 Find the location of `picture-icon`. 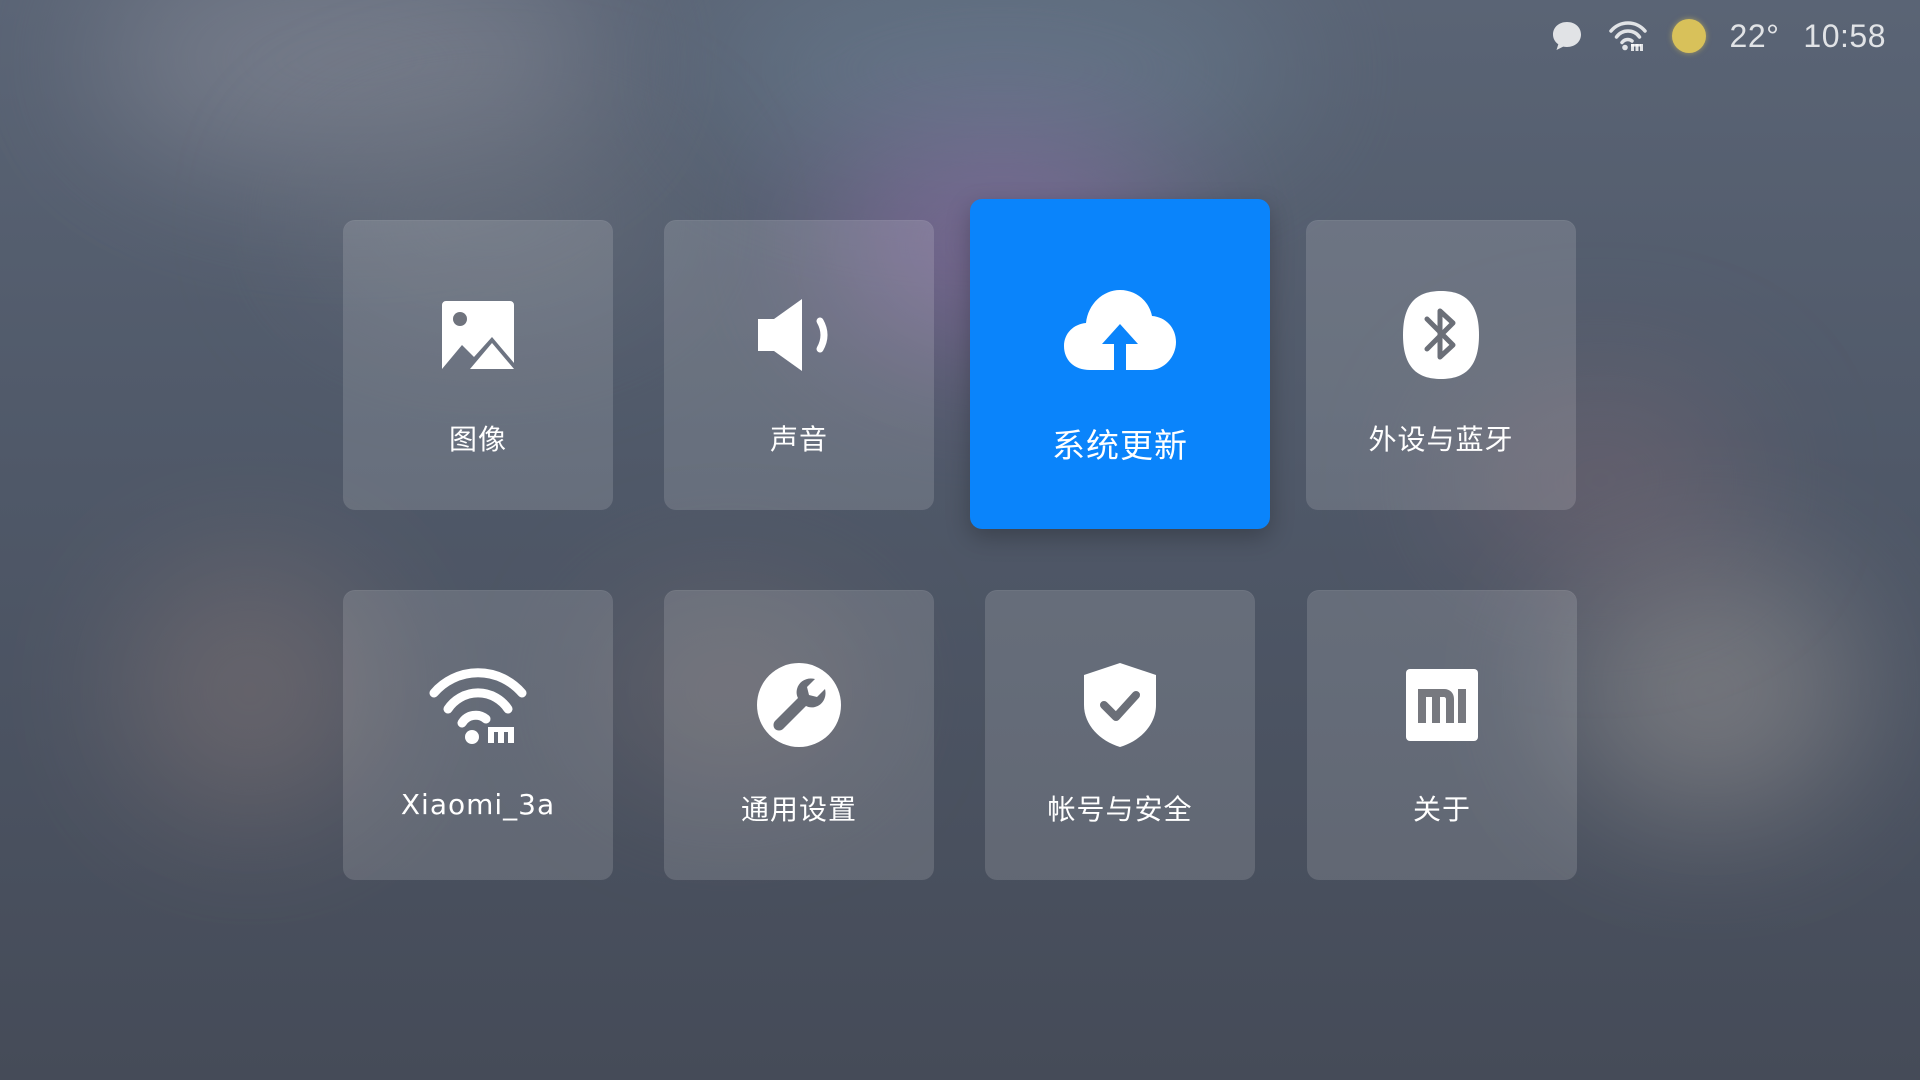

picture-icon is located at coordinates (478, 335).